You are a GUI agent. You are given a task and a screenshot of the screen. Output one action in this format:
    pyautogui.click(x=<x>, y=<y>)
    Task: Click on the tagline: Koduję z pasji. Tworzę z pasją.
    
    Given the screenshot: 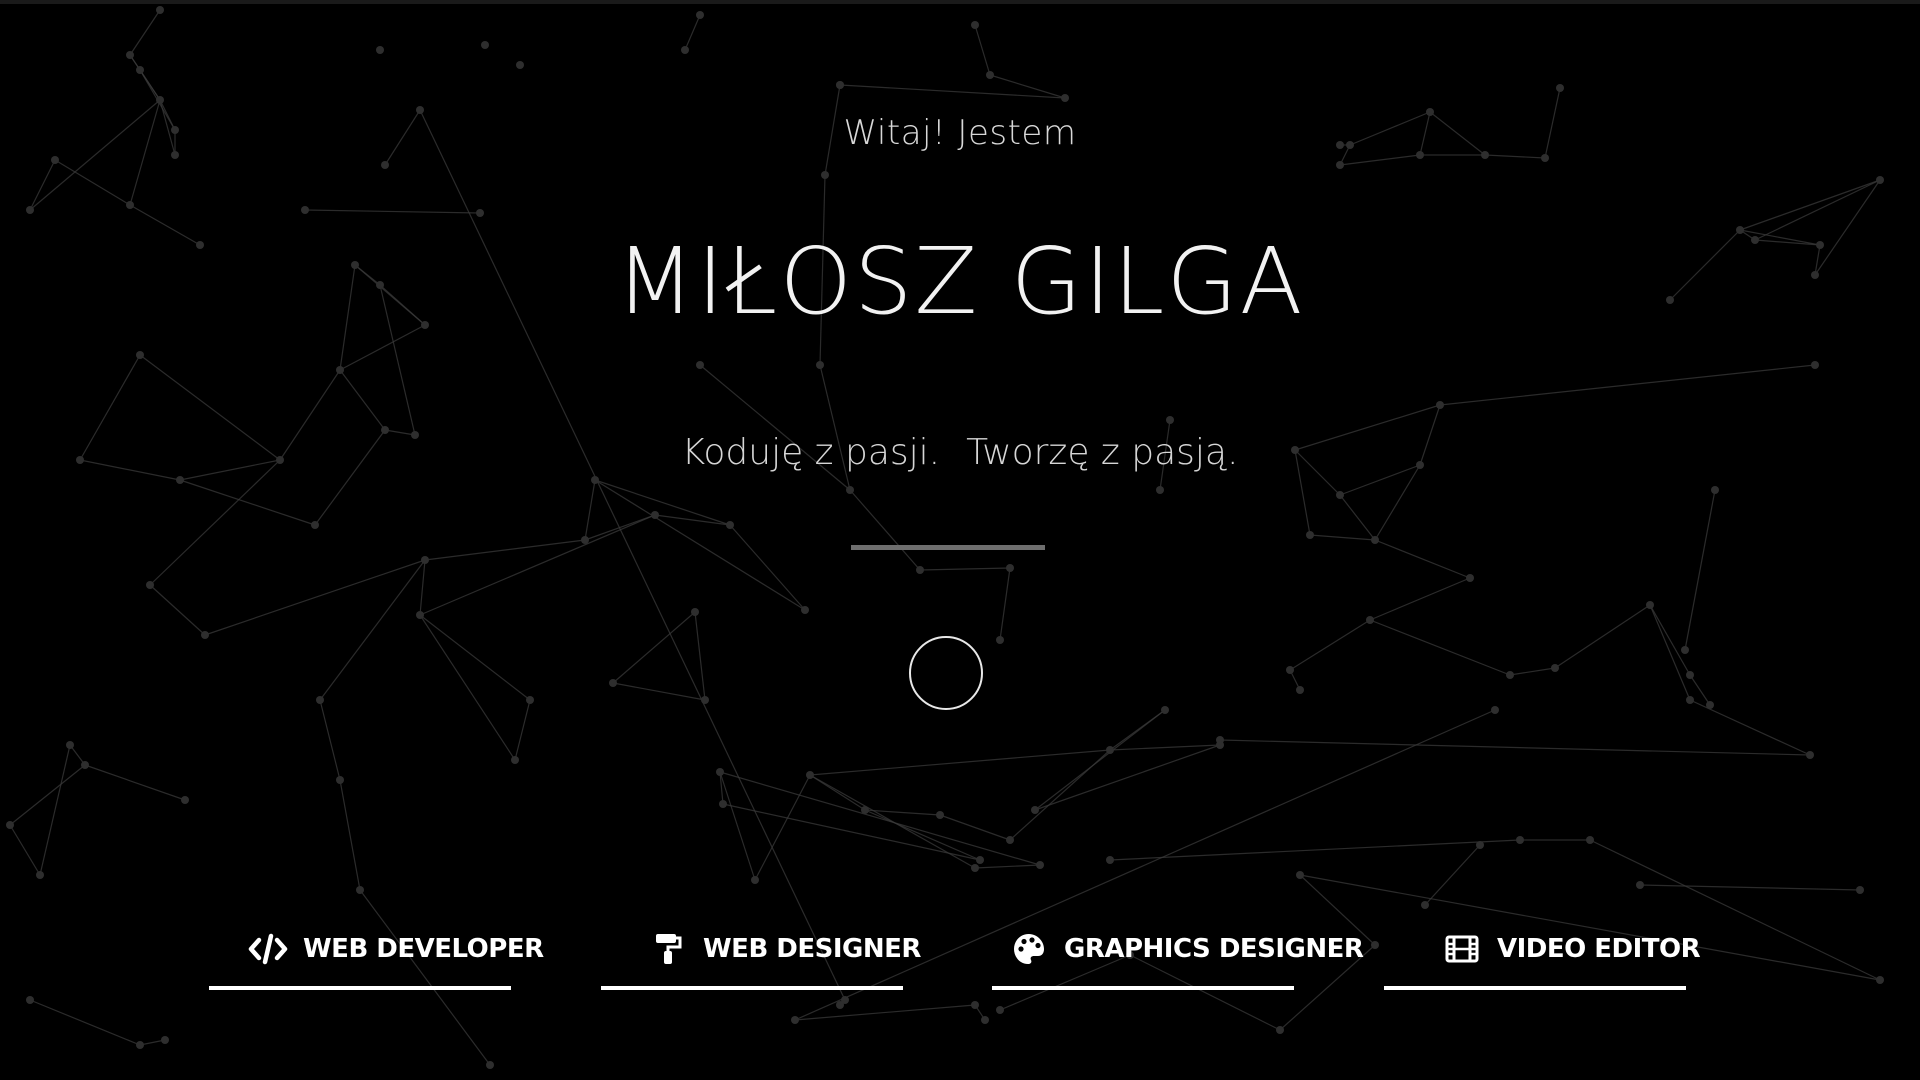 What is the action you would take?
    pyautogui.click(x=960, y=452)
    